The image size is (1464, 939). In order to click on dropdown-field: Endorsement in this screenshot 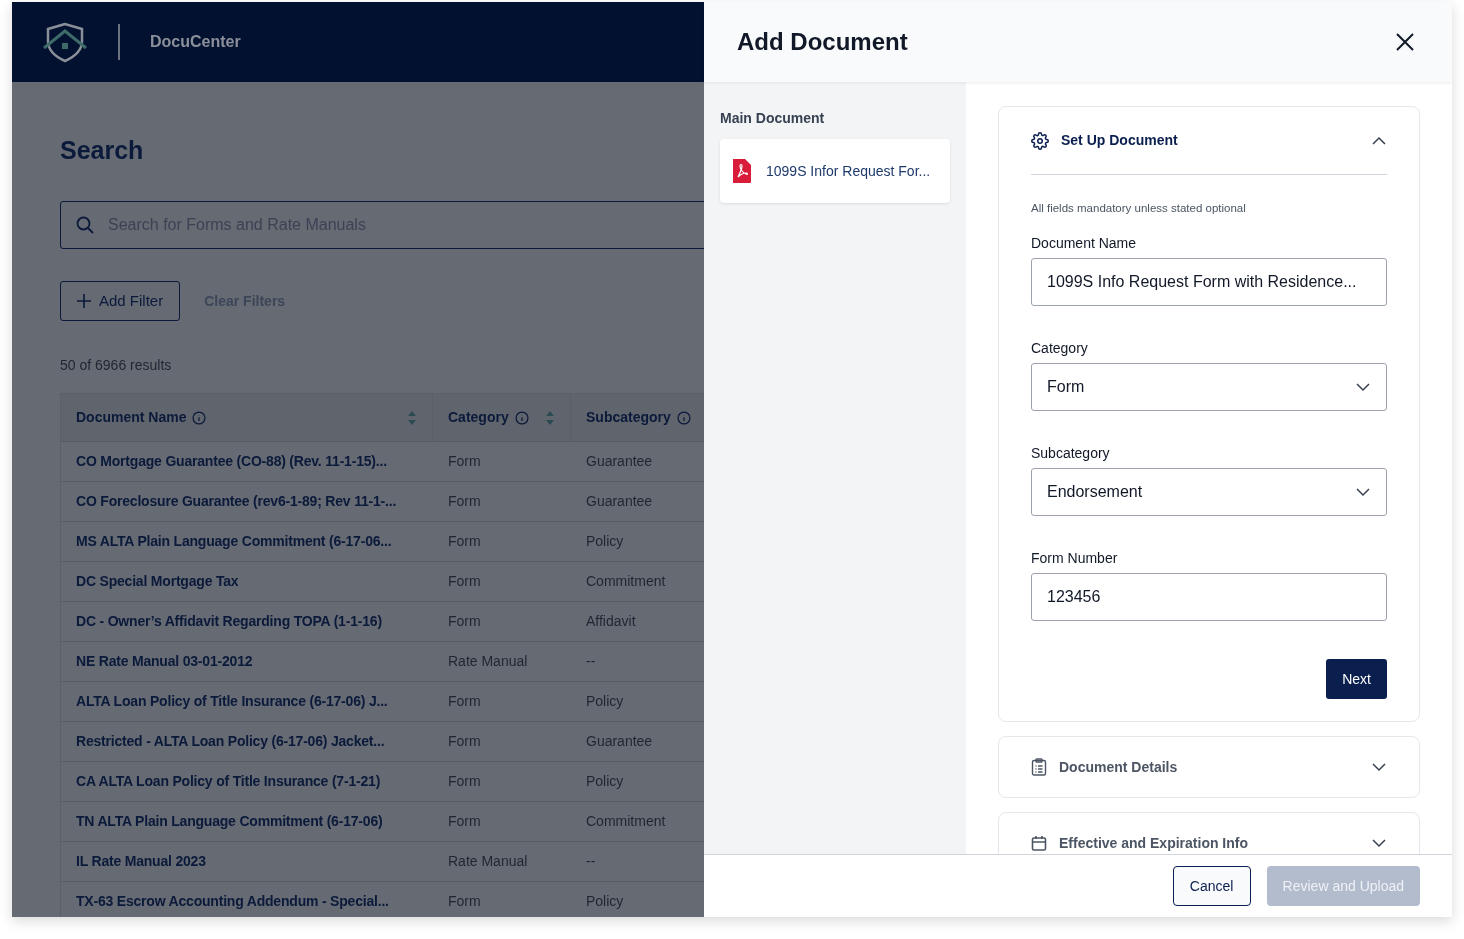, I will do `click(1209, 492)`.